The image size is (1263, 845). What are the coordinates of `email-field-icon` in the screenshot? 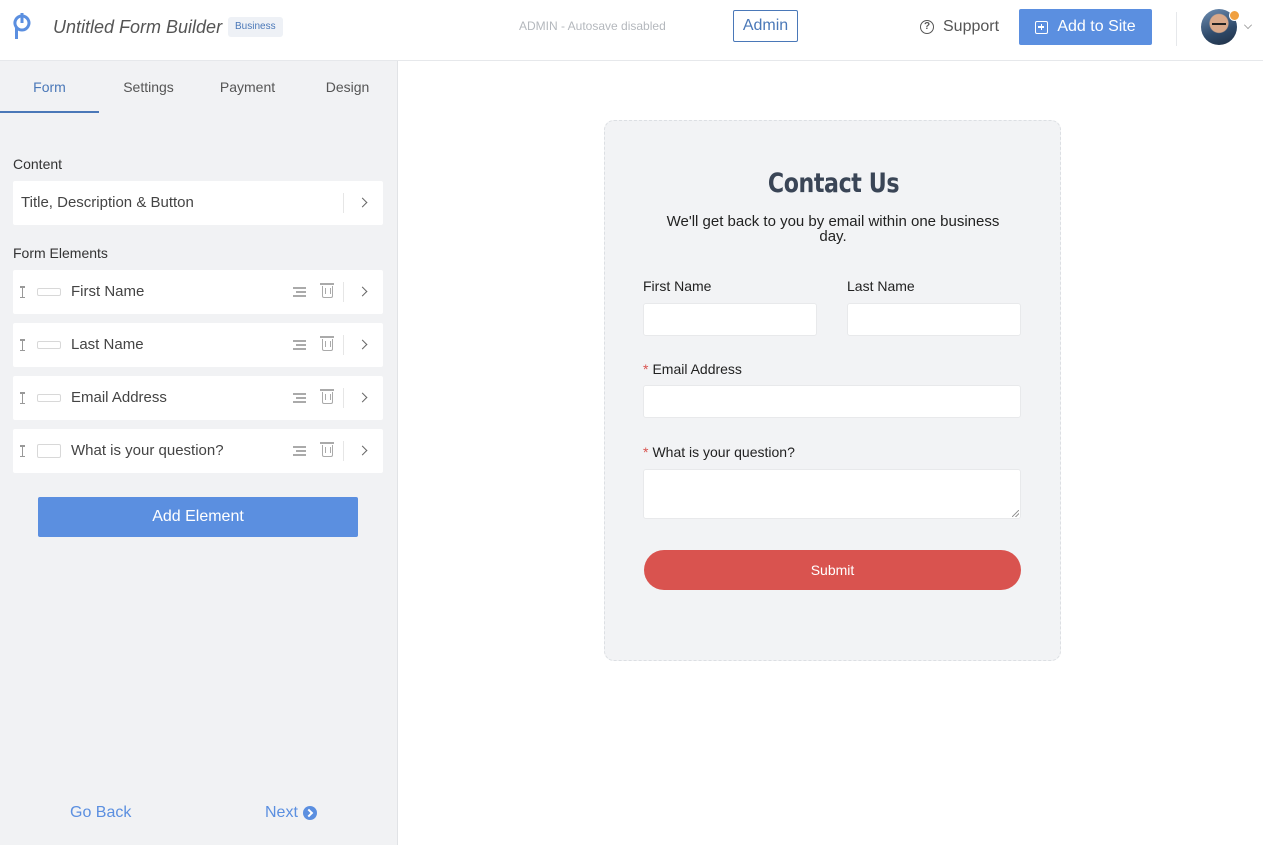 It's located at (49, 398).